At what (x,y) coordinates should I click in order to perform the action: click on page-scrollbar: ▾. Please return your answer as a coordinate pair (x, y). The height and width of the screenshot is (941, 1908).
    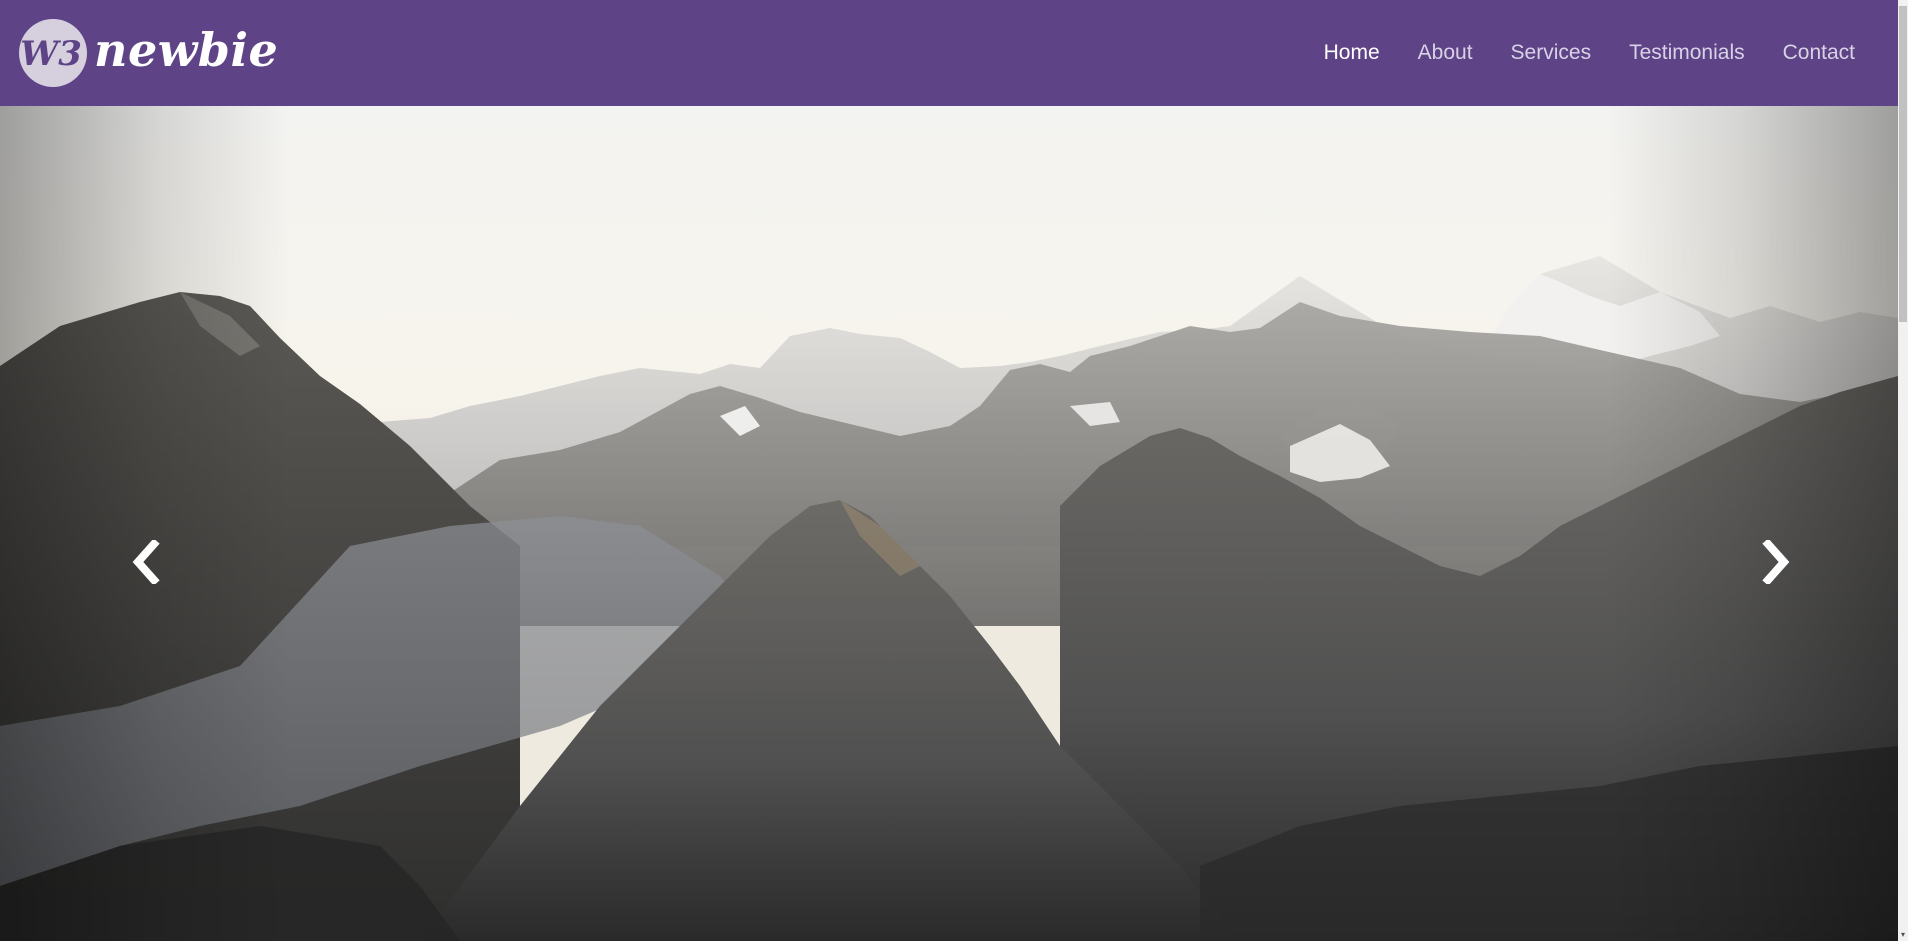
    Looking at the image, I should click on (1903, 470).